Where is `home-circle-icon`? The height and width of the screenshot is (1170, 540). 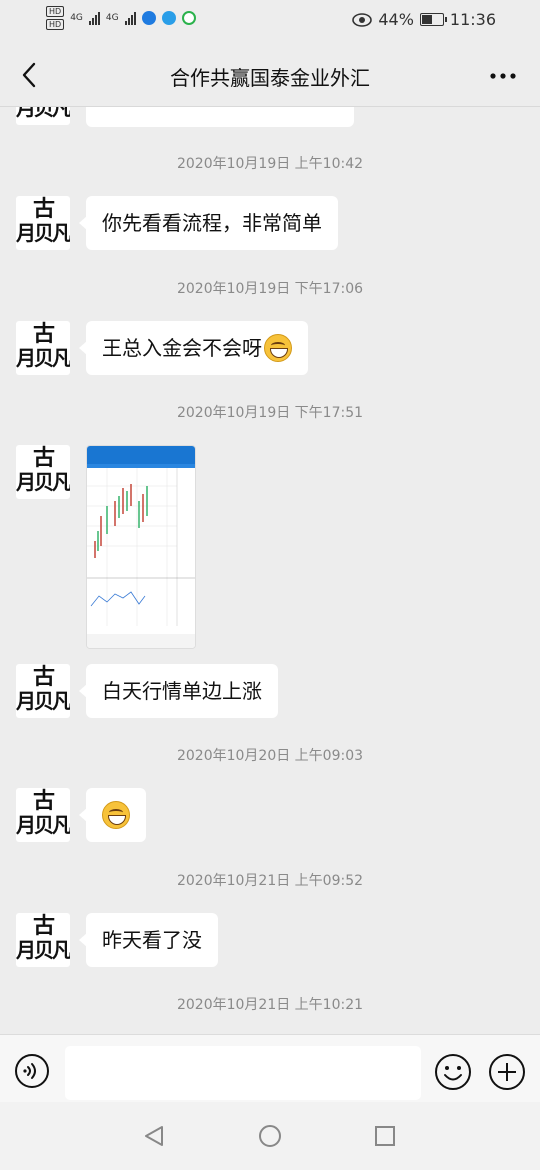
home-circle-icon is located at coordinates (270, 1136).